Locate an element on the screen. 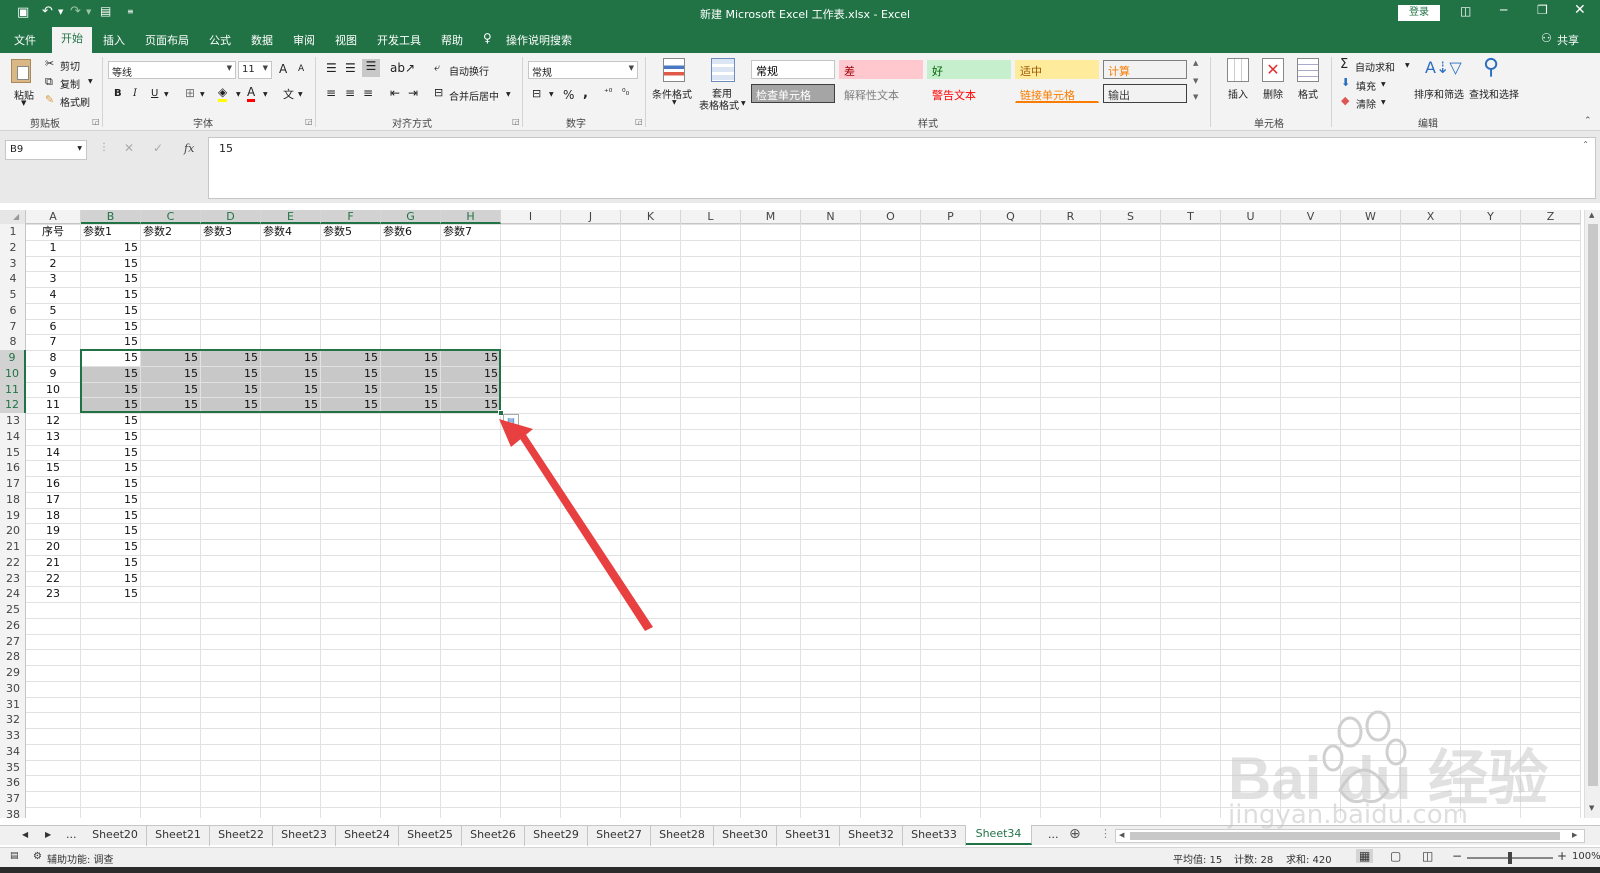  sheet-tab: Sheet23 is located at coordinates (304, 836).